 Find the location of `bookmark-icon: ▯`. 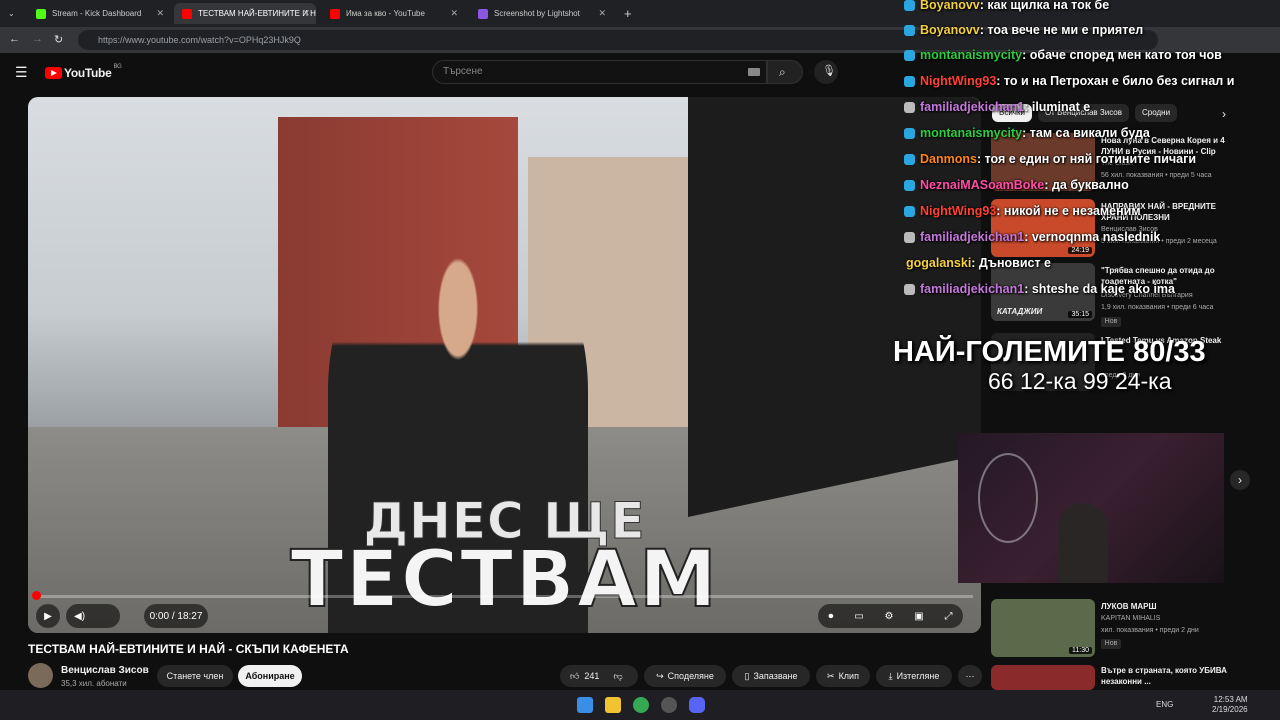

bookmark-icon: ▯ is located at coordinates (747, 675).